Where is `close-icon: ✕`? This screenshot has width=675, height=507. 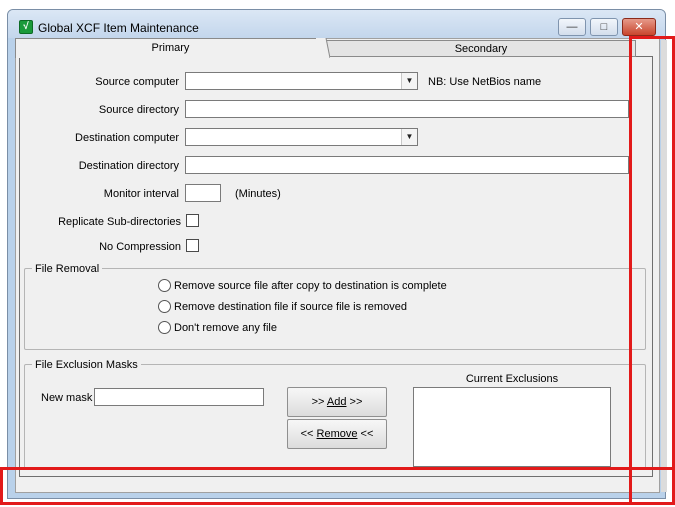
close-icon: ✕ is located at coordinates (639, 27).